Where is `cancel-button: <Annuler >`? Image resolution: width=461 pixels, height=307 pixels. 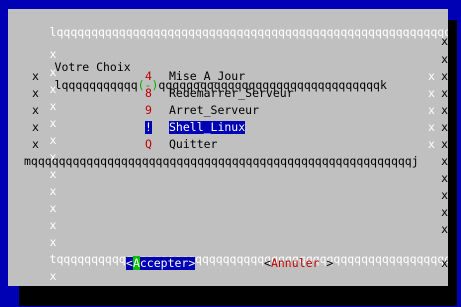 cancel-button: <Annuler > is located at coordinates (298, 263).